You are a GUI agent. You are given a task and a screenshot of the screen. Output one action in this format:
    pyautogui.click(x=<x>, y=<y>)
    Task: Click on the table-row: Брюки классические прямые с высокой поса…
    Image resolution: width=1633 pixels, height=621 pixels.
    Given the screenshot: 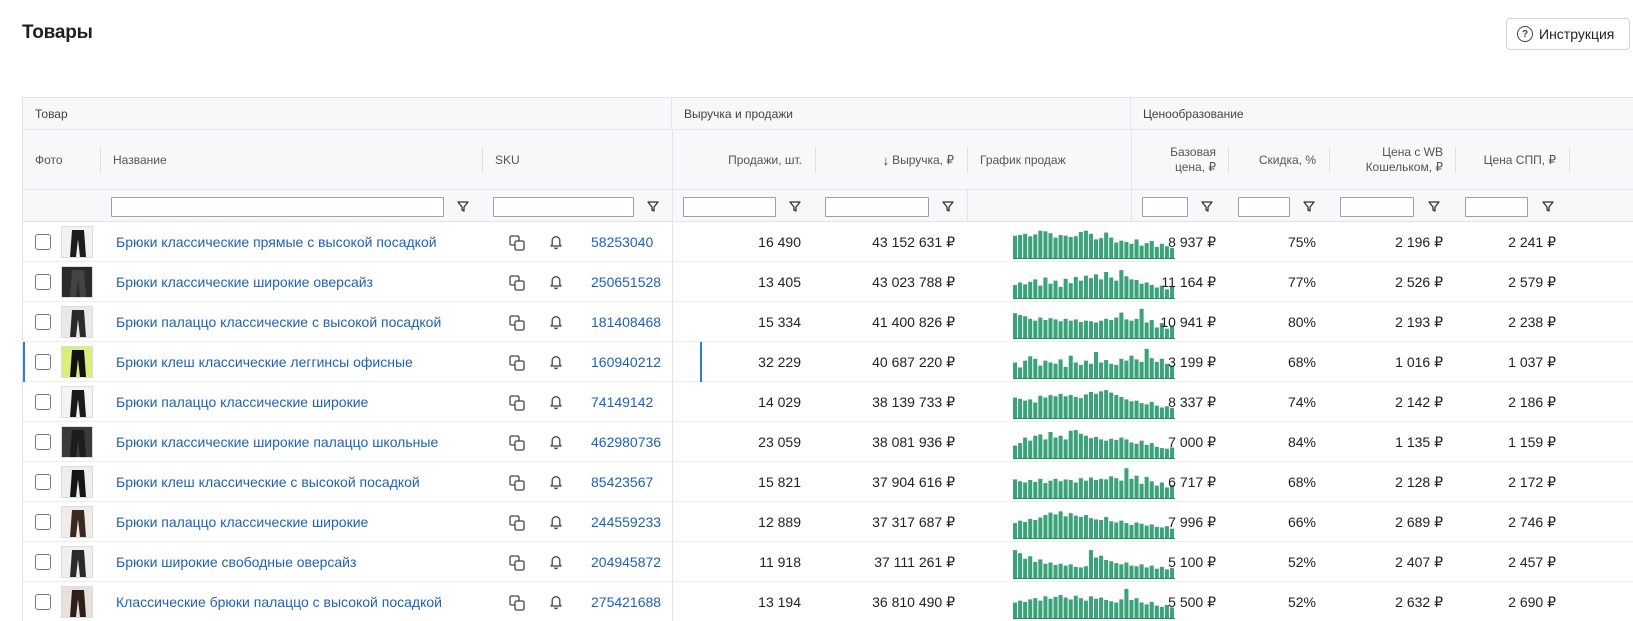 What is the action you would take?
    pyautogui.click(x=828, y=242)
    